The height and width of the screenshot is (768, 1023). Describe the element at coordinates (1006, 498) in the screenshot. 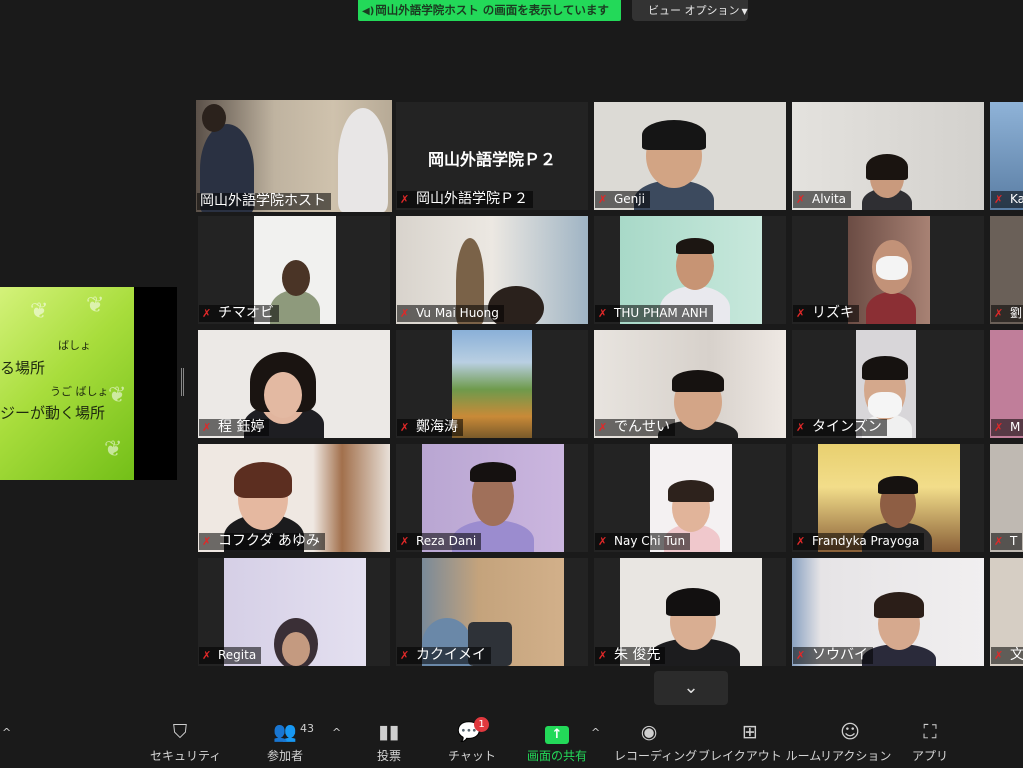

I see `participant-tile: ✗ T` at that location.